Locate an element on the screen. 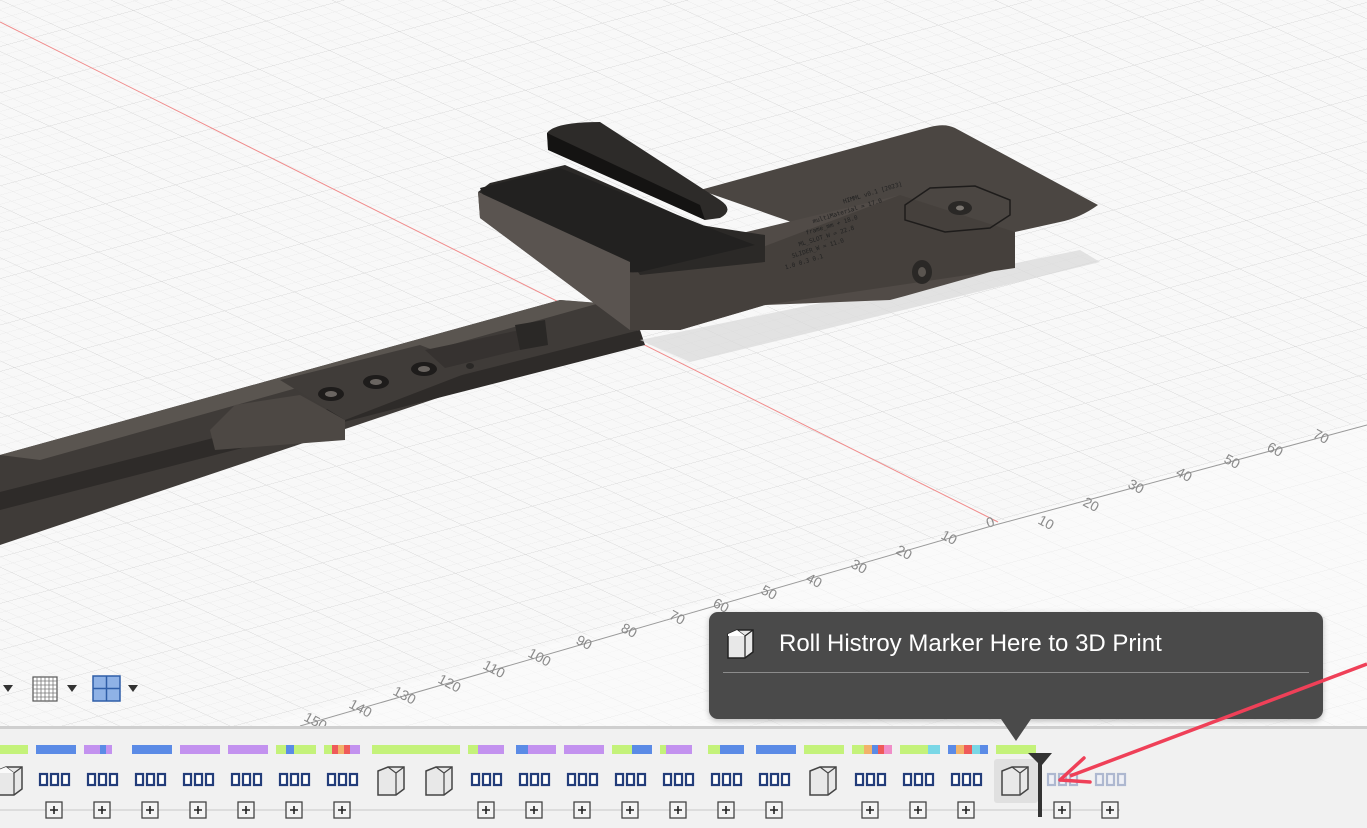  feature-color-bars is located at coordinates (518, 749).